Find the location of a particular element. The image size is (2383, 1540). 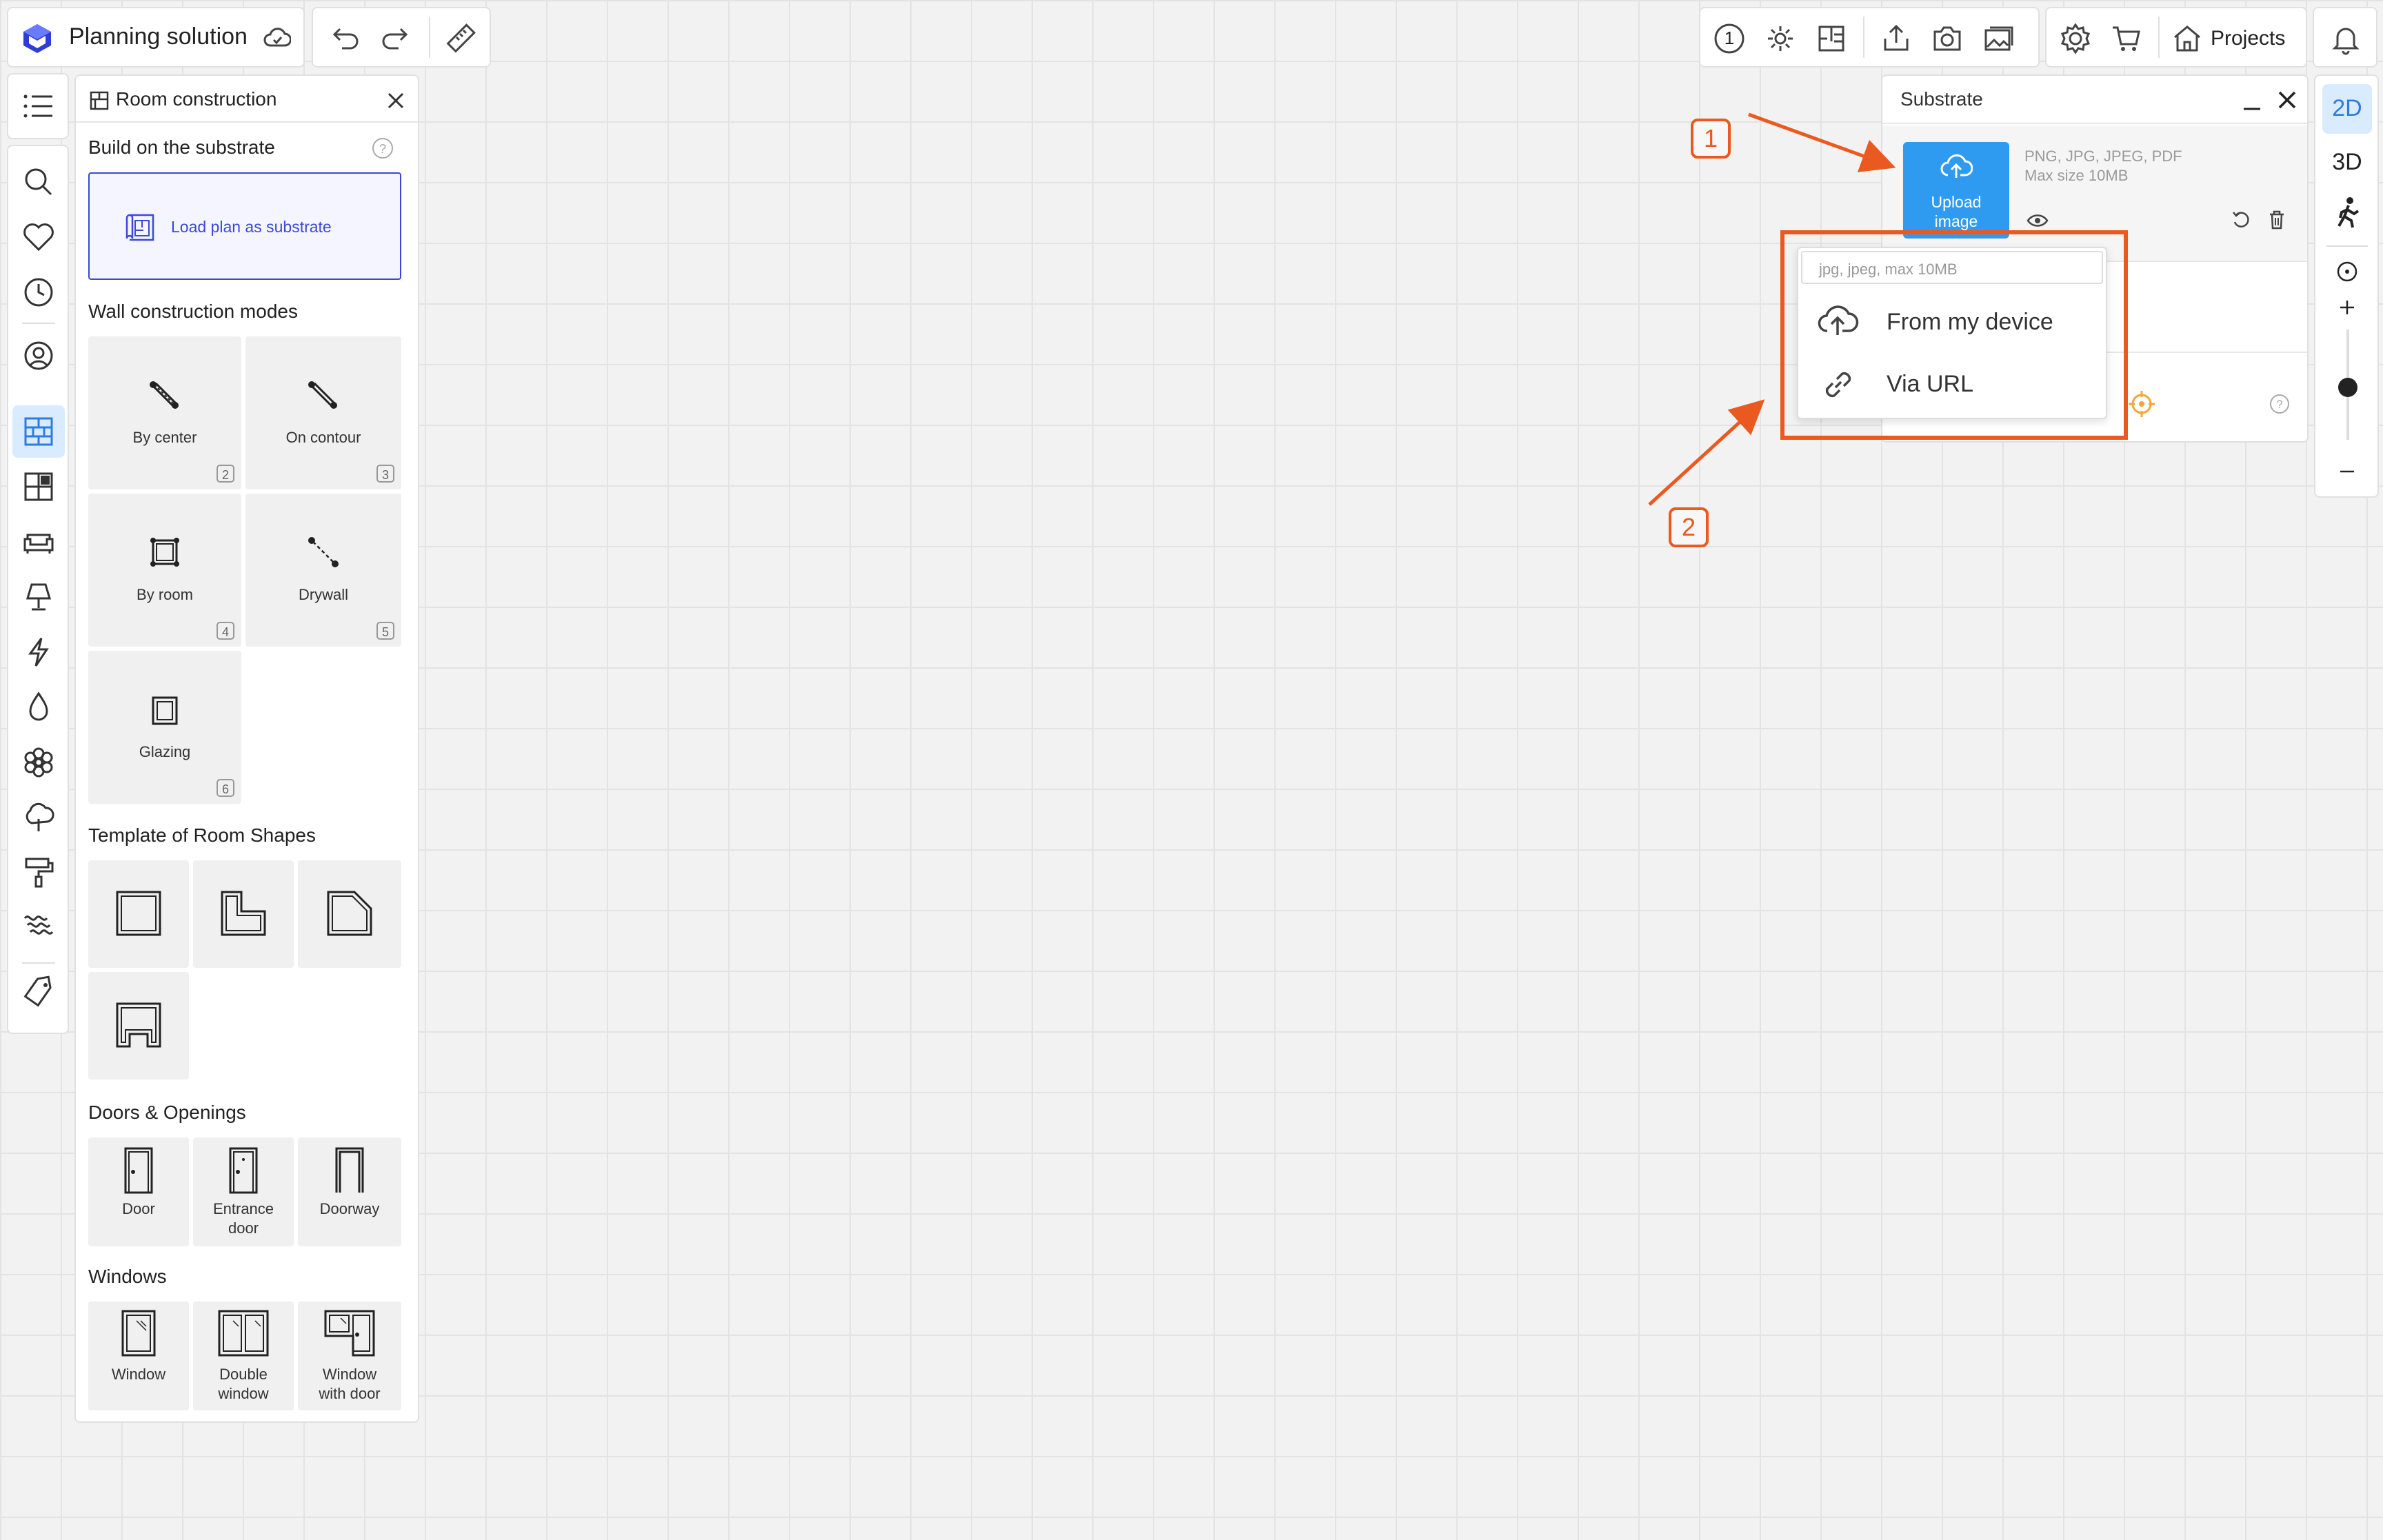

entrance-door-tile: Entrance door is located at coordinates (243, 1192).